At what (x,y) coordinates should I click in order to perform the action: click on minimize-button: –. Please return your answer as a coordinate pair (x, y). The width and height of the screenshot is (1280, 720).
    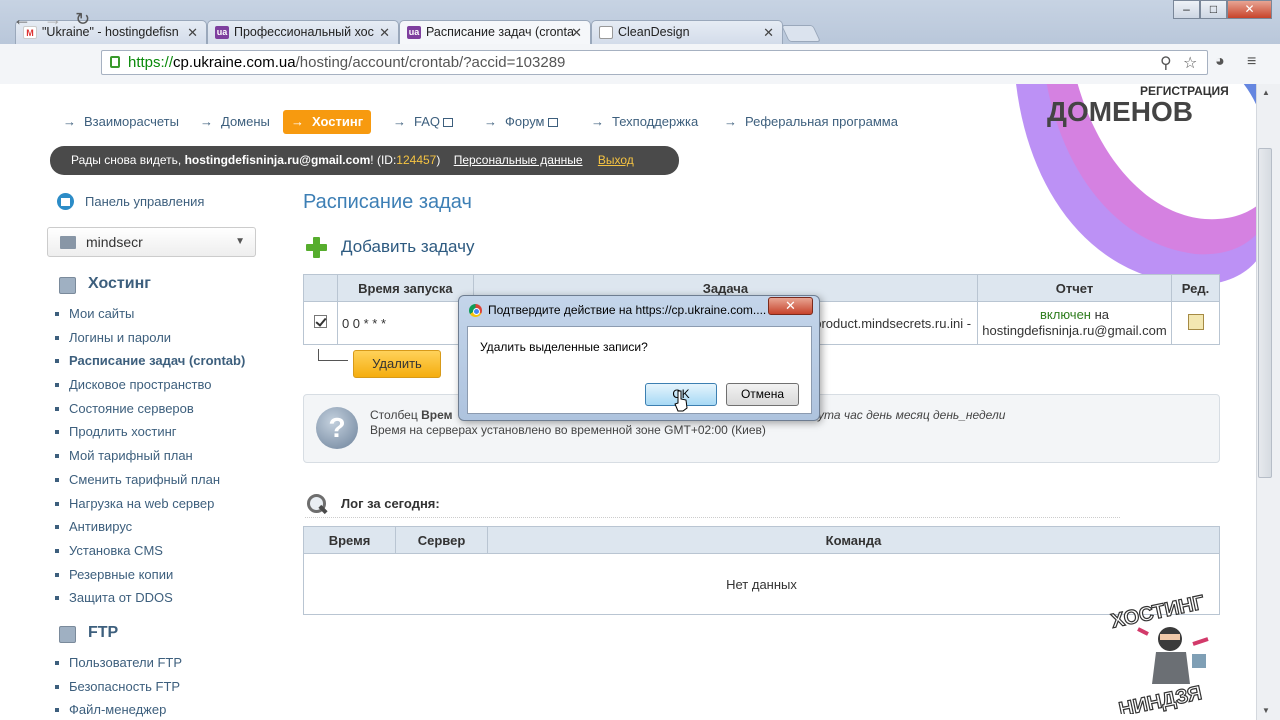
    Looking at the image, I should click on (1186, 9).